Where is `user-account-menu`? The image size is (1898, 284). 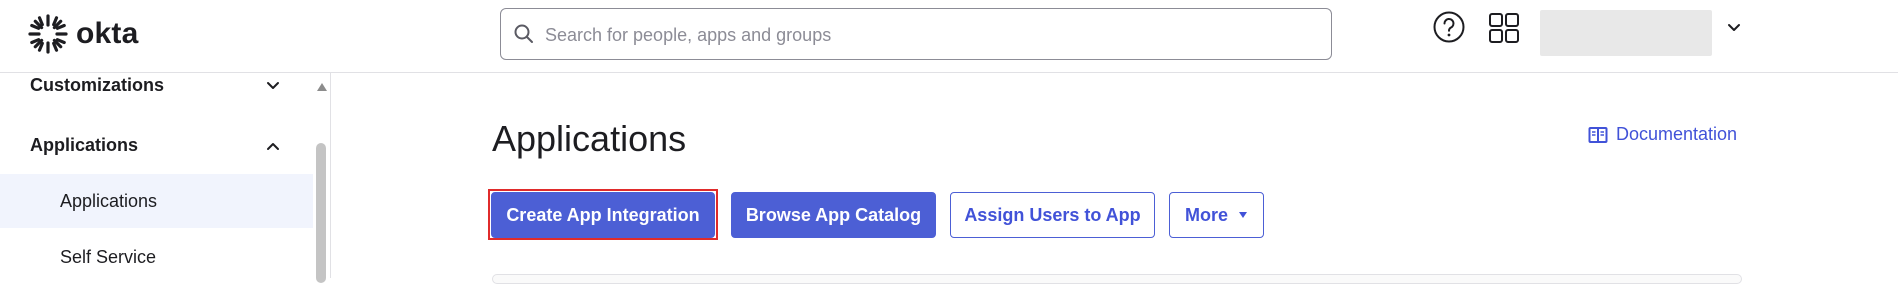
user-account-menu is located at coordinates (1626, 33).